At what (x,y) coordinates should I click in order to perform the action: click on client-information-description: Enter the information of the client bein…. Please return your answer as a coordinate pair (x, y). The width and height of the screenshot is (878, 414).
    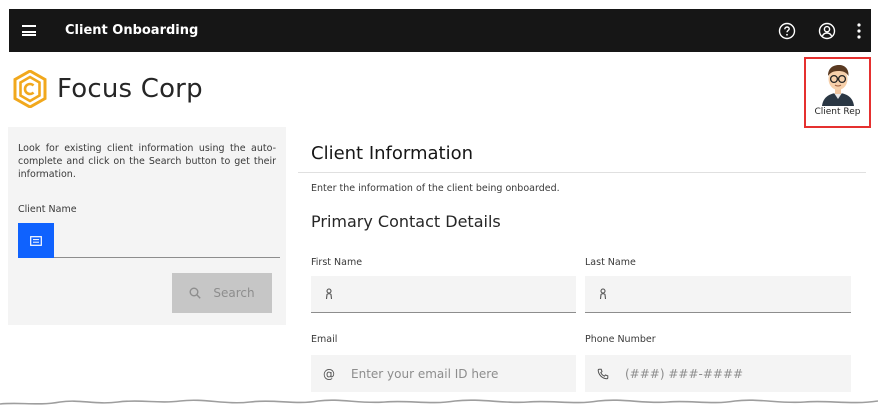
    Looking at the image, I should click on (435, 188).